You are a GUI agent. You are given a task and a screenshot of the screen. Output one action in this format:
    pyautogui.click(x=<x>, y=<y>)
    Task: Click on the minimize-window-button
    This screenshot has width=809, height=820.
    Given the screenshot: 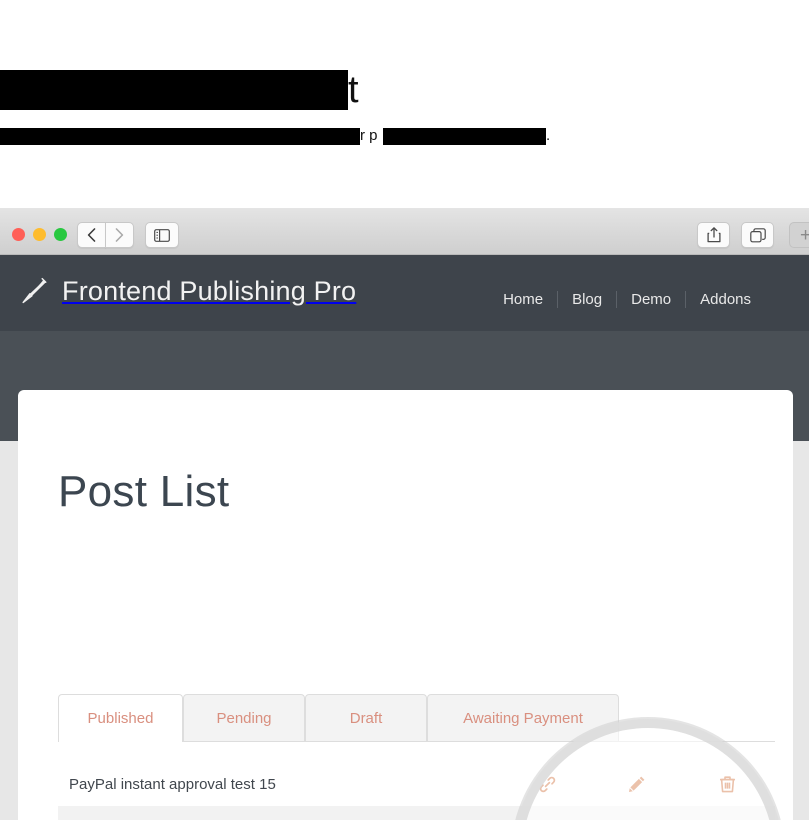 What is the action you would take?
    pyautogui.click(x=39, y=234)
    